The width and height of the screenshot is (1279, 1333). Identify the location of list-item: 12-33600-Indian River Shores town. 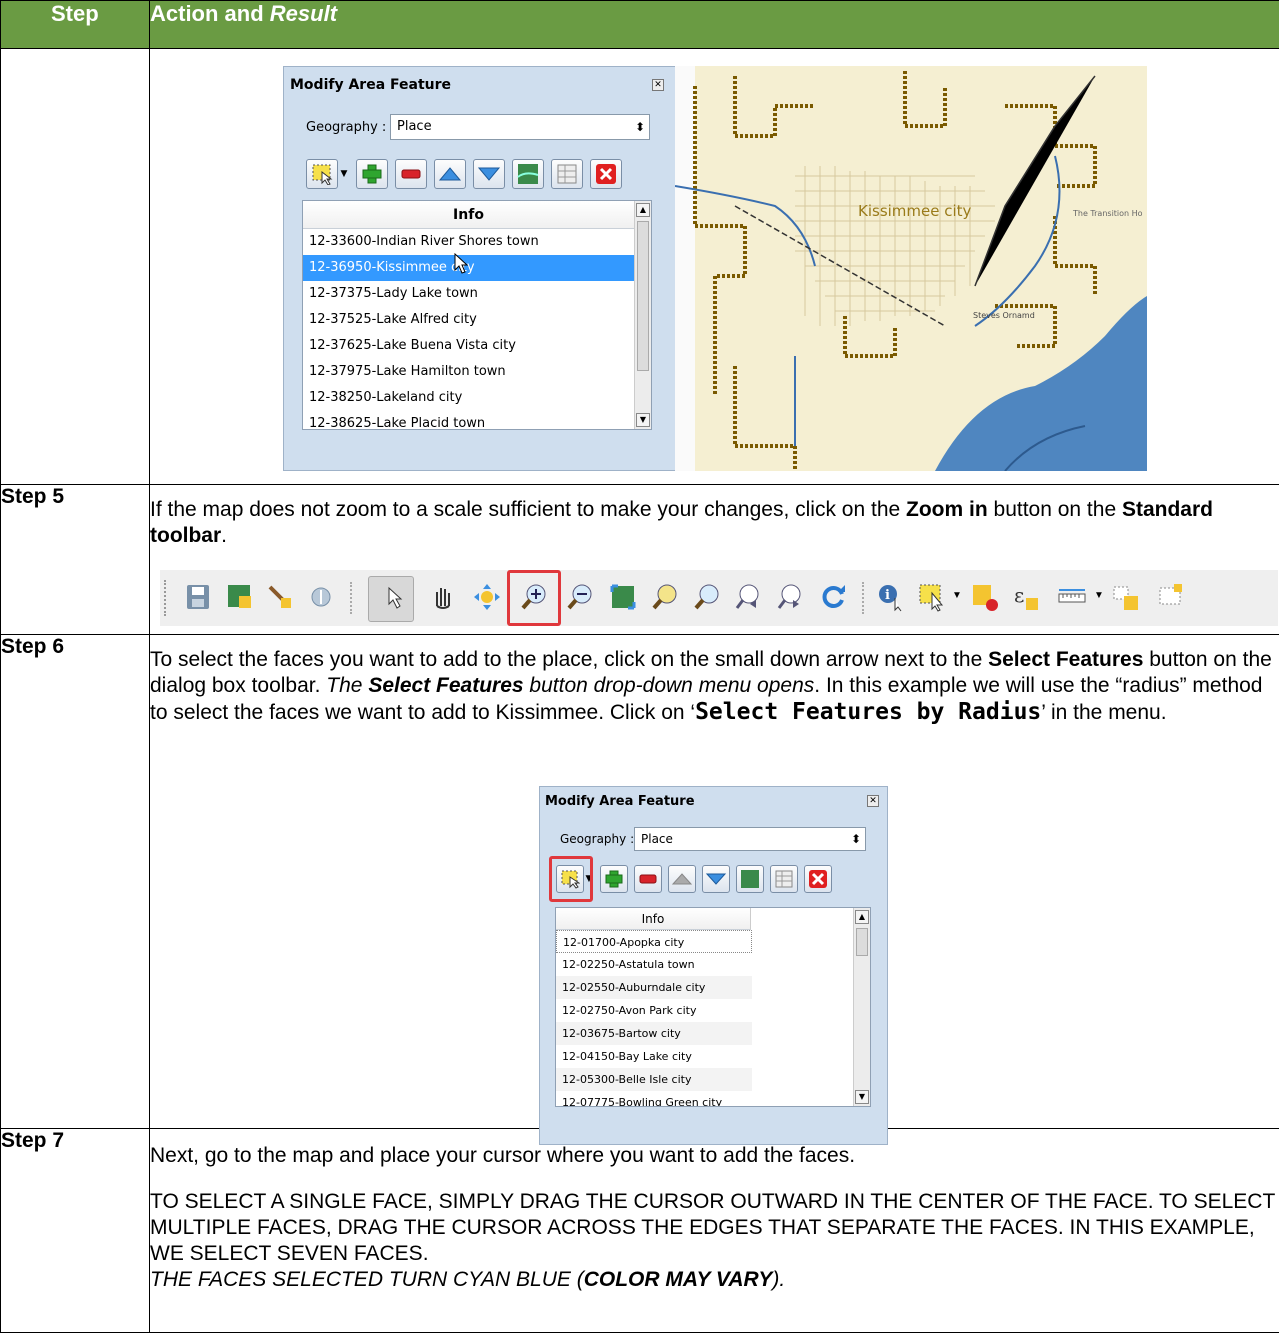
(477, 242).